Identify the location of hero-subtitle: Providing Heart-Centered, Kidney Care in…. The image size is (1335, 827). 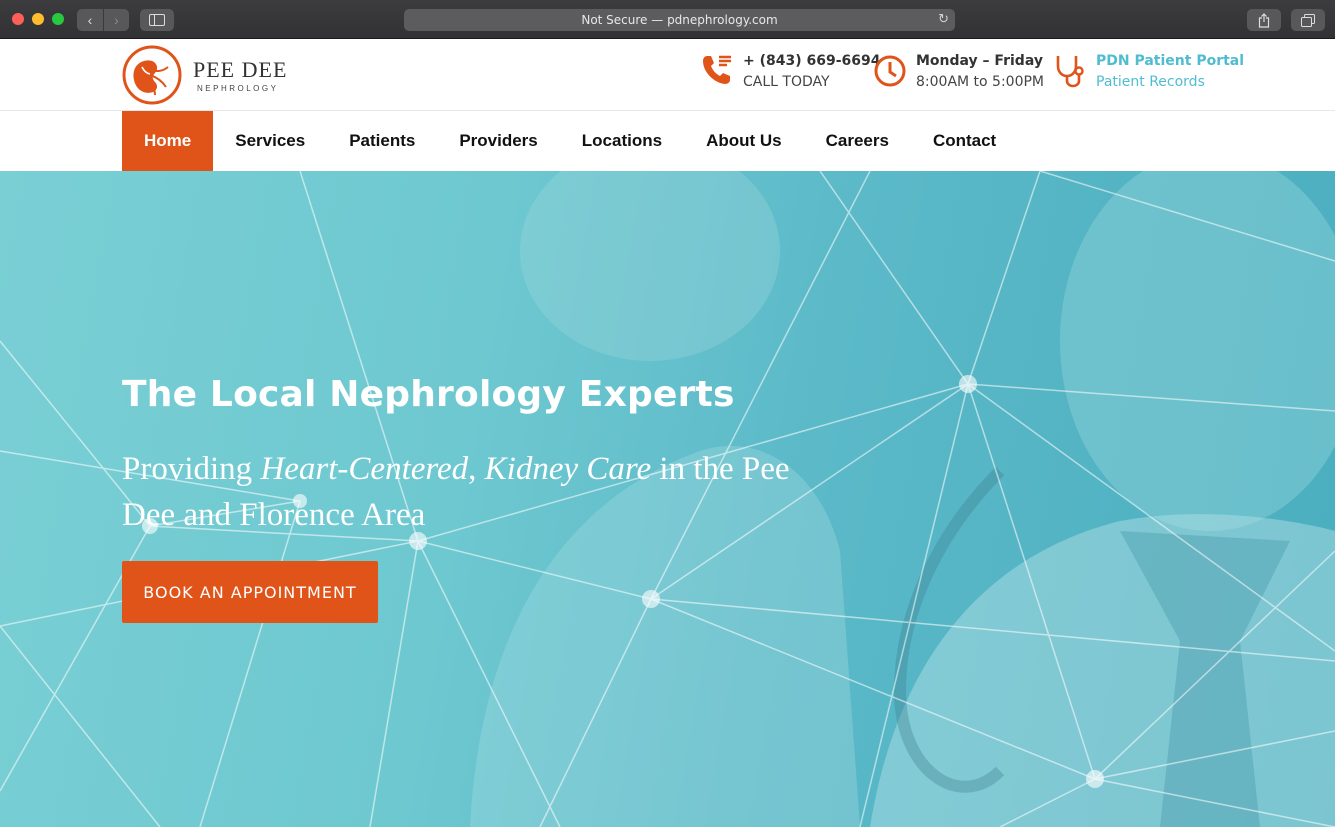
(472, 492).